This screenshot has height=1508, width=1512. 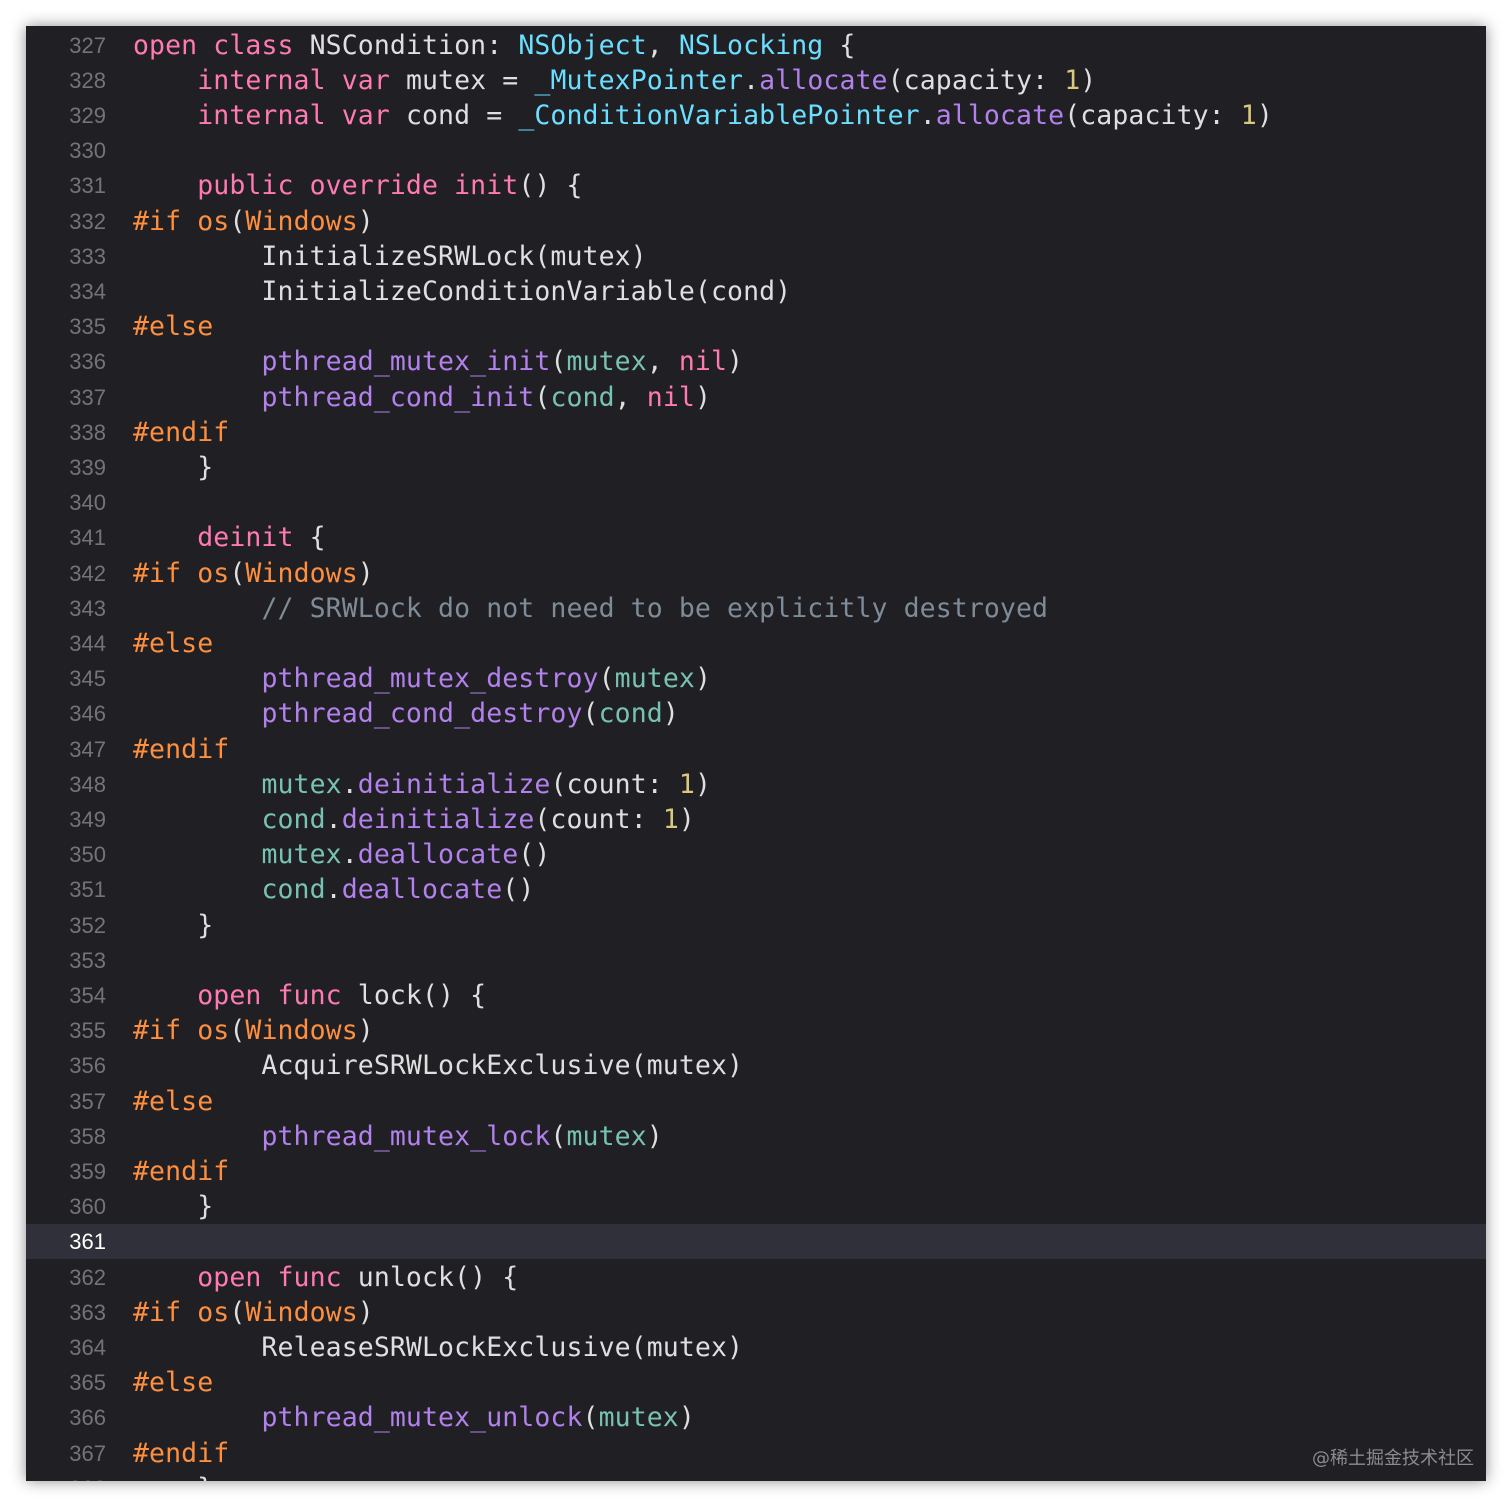 What do you see at coordinates (87, 1031) in the screenshot?
I see `line-number: 355` at bounding box center [87, 1031].